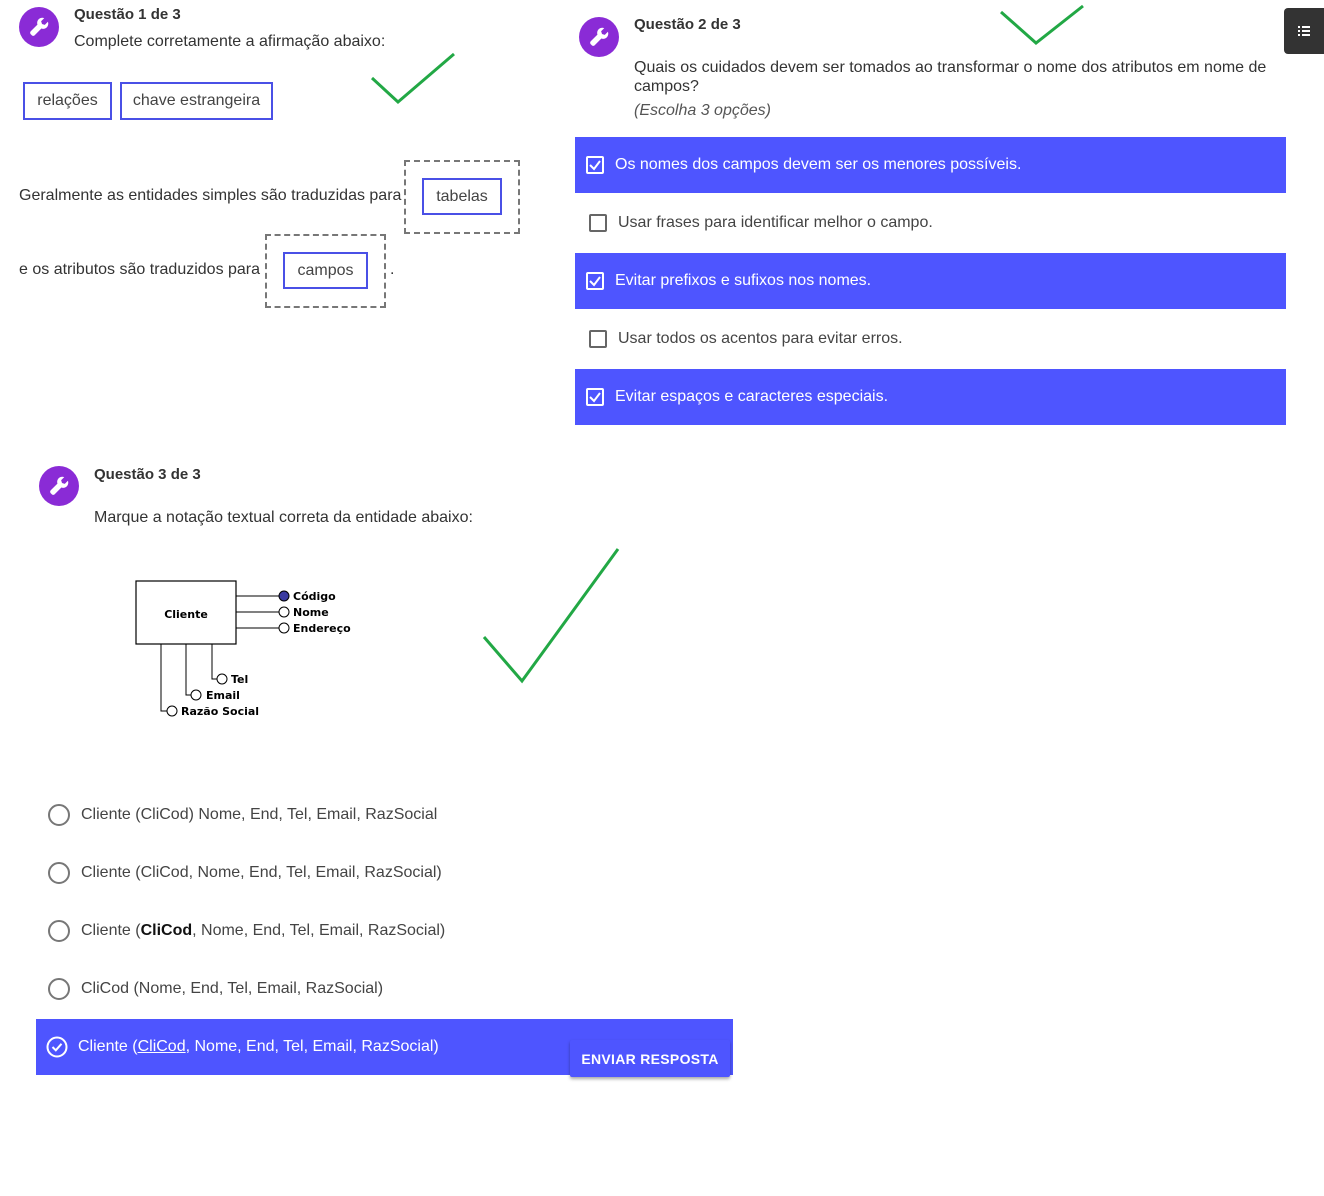 The image size is (1324, 1196). Describe the element at coordinates (462, 196) in the screenshot. I see `answer-chip-tabelas: tabelas` at that location.